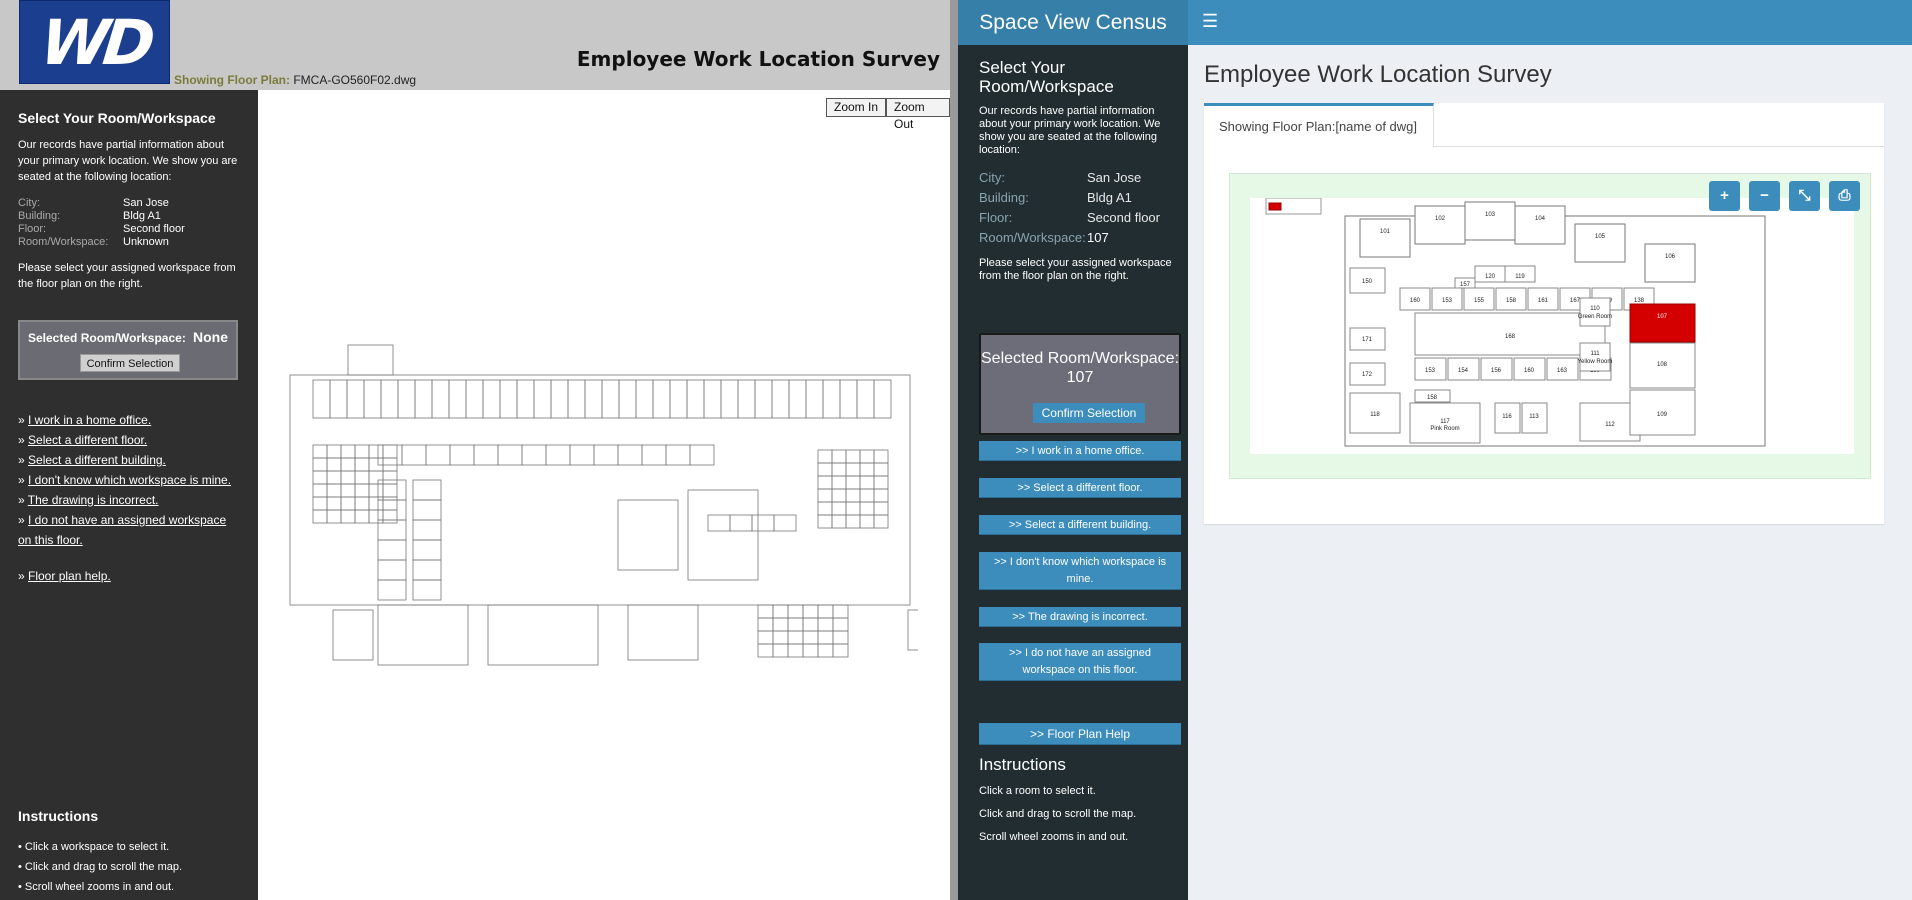 This screenshot has height=900, width=1912. Describe the element at coordinates (355, 80) in the screenshot. I see `floorplan-value: FMCA-GO560F02.dwg` at that location.